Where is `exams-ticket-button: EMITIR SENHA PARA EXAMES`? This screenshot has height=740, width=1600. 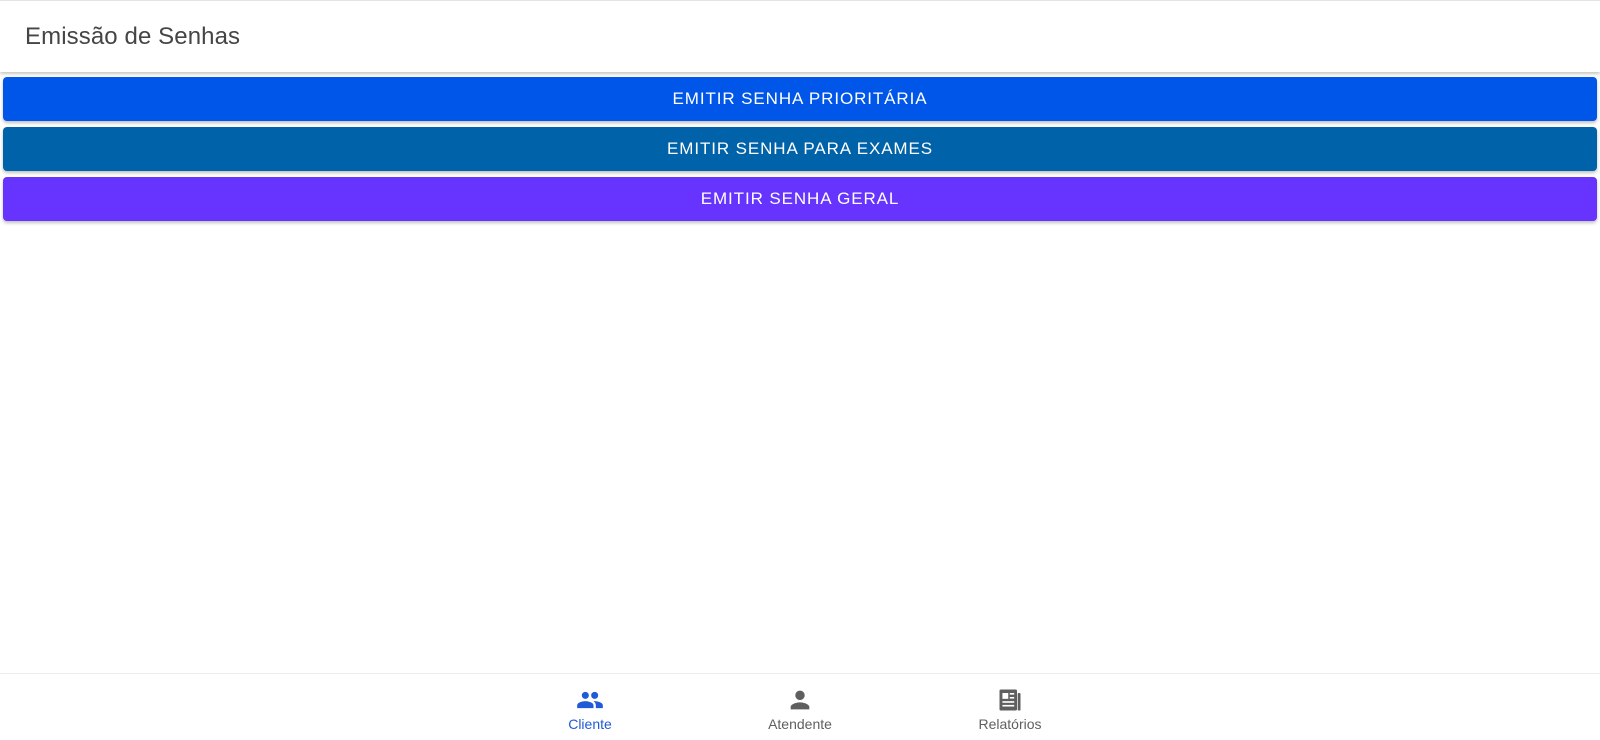 exams-ticket-button: EMITIR SENHA PARA EXAMES is located at coordinates (800, 149).